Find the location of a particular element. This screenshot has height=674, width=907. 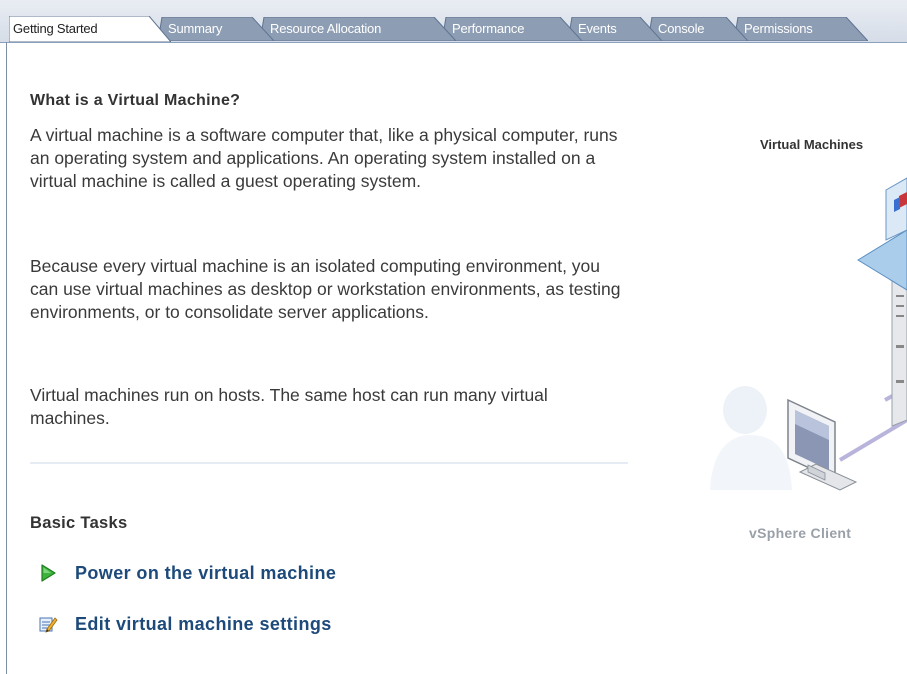

tab-label: Resource Allocation is located at coordinates (326, 28).